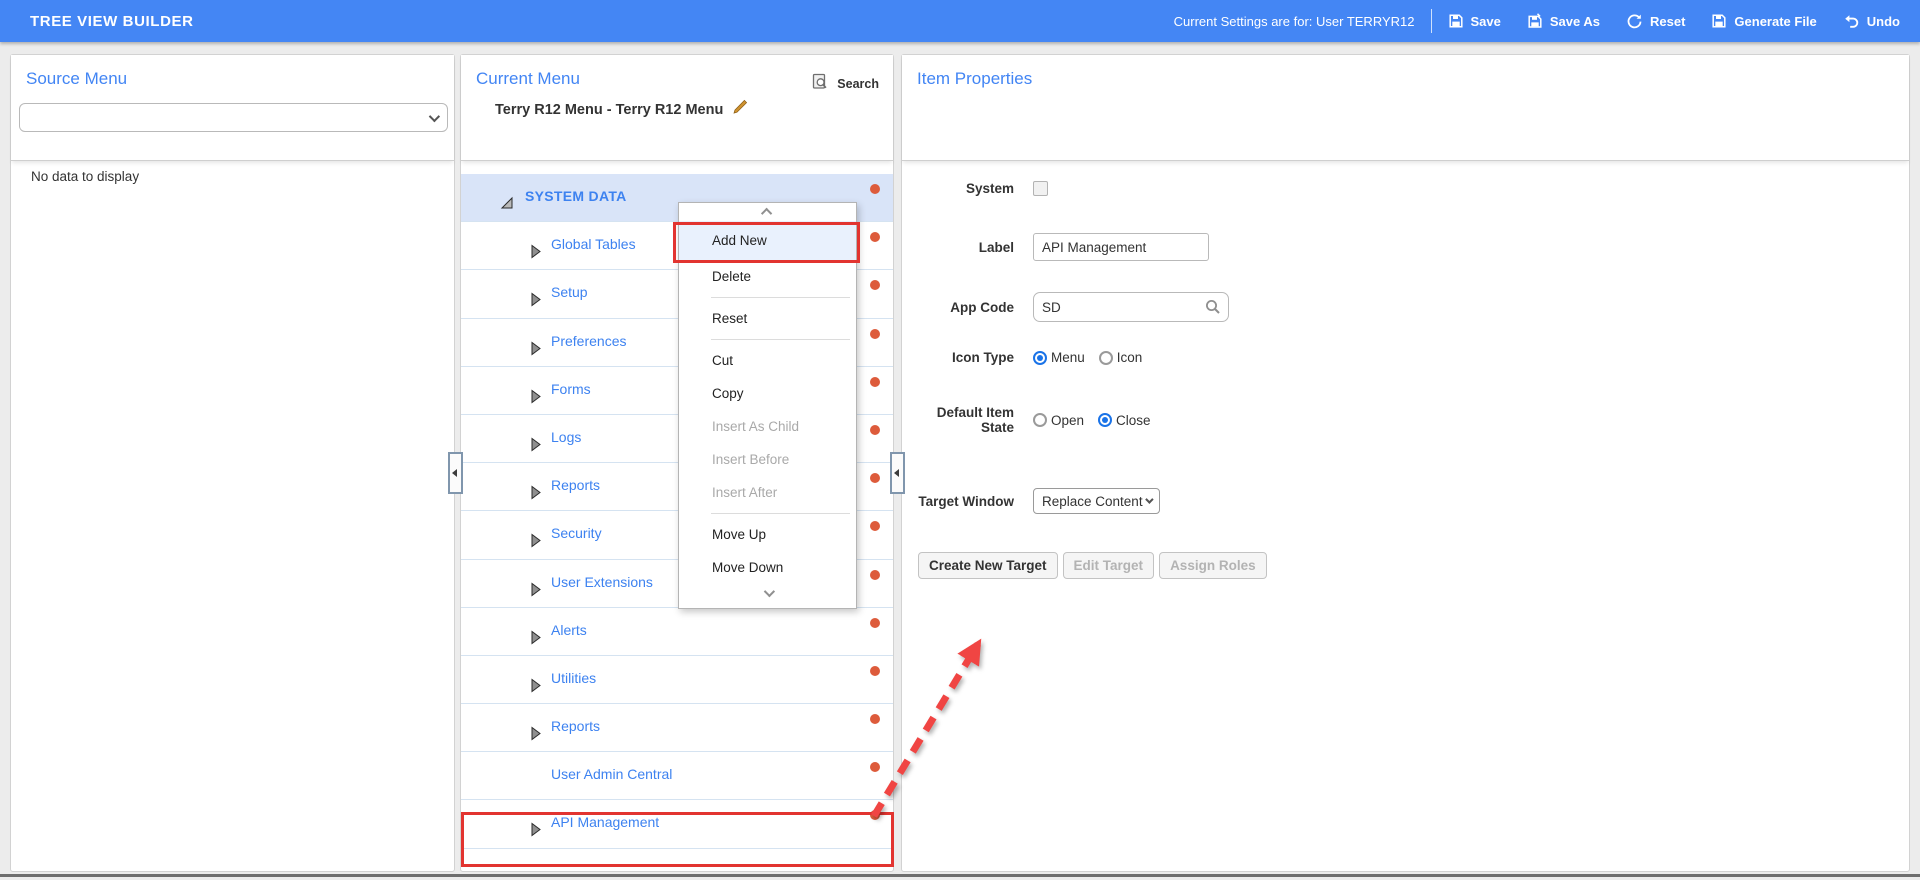 The width and height of the screenshot is (1920, 880). Describe the element at coordinates (996, 247) in the screenshot. I see `label-label: Label` at that location.